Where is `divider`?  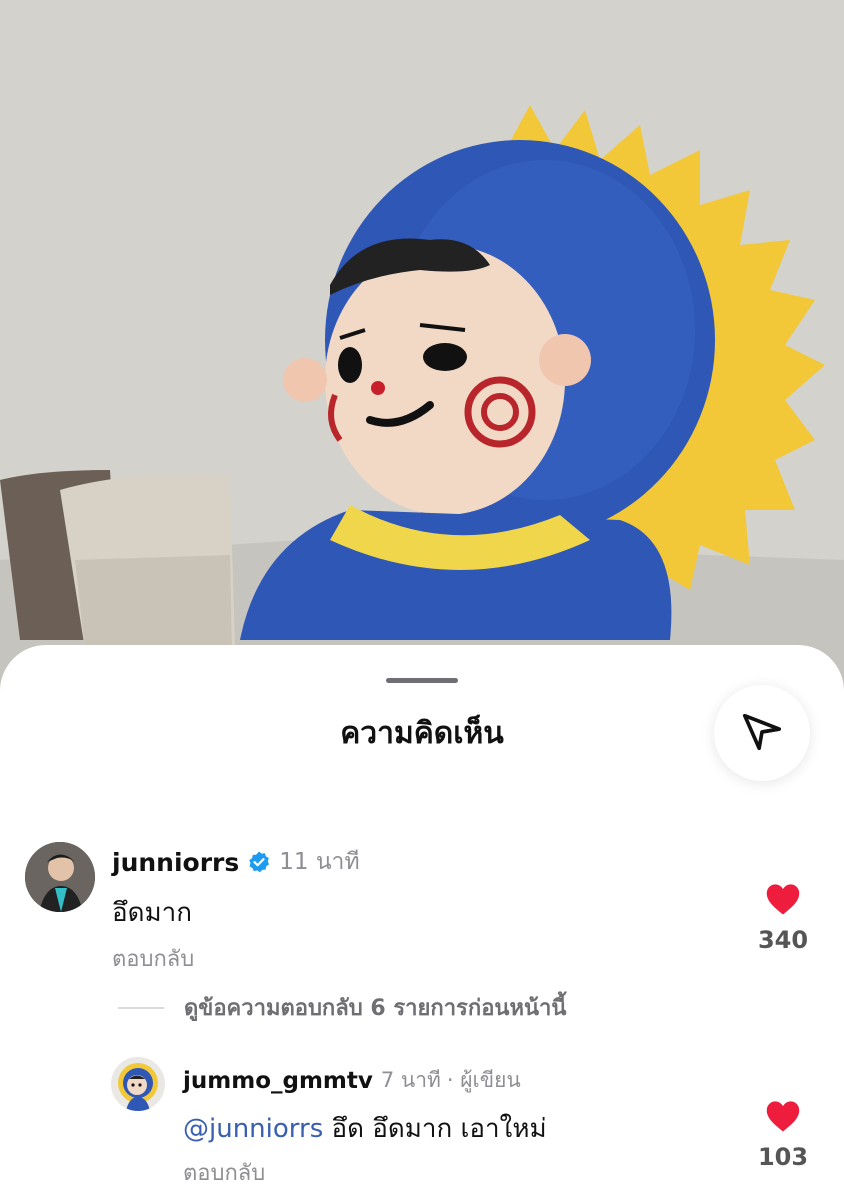
divider is located at coordinates (141, 1007).